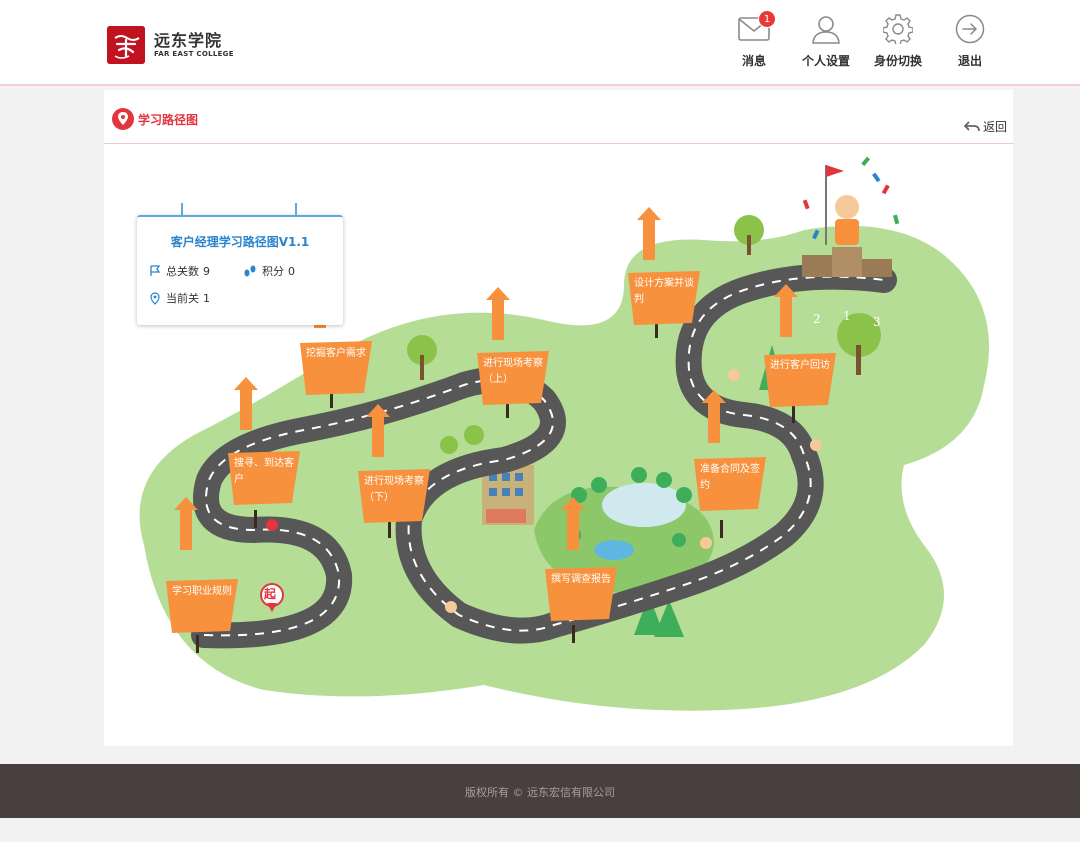 The width and height of the screenshot is (1080, 842). What do you see at coordinates (126, 45) in the screenshot?
I see `college-seal-icon` at bounding box center [126, 45].